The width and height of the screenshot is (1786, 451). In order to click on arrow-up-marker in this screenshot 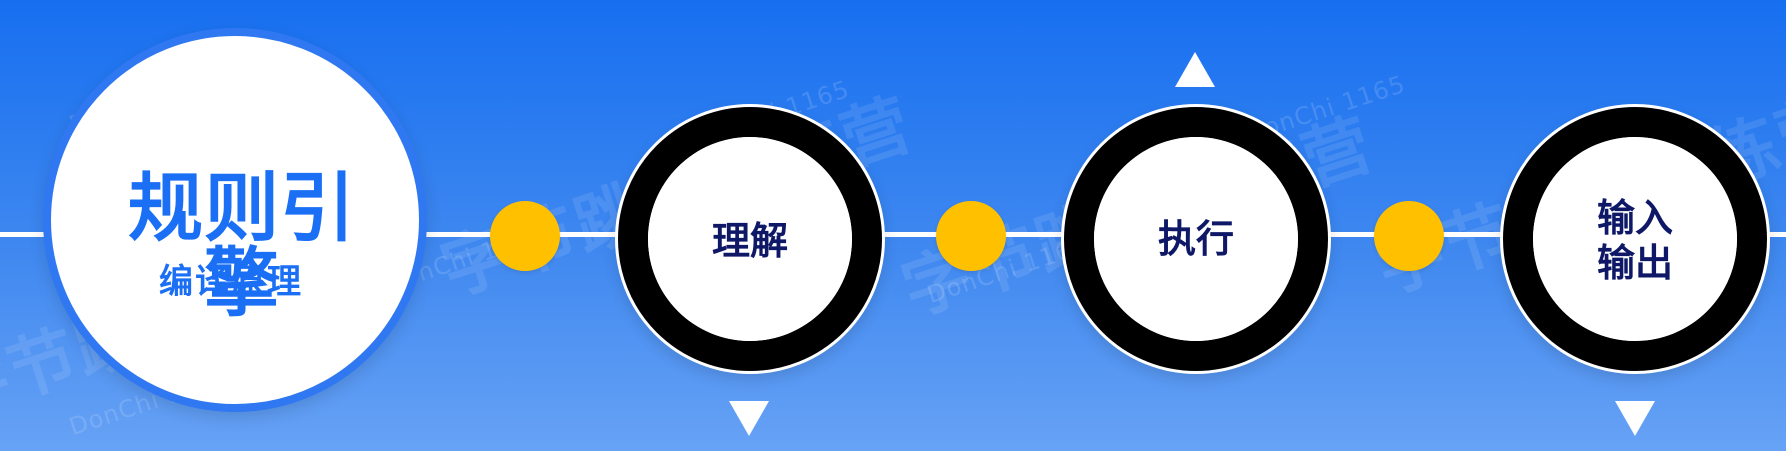, I will do `click(1195, 69)`.